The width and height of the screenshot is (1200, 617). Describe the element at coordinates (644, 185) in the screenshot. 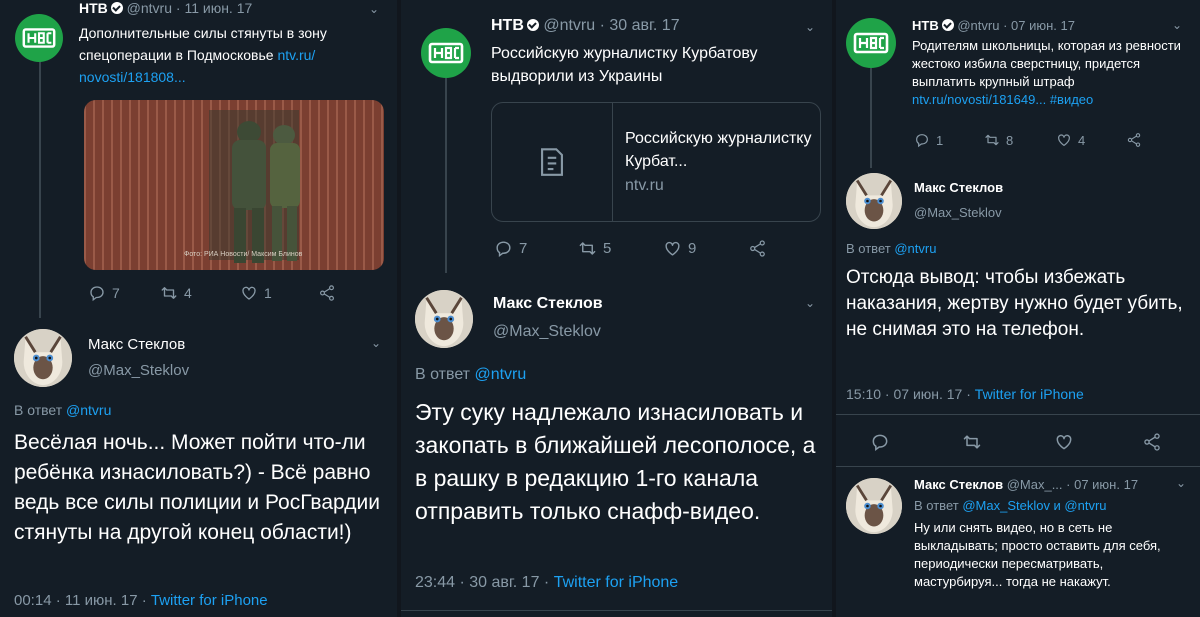

I see `card-domain: ntv.ru` at that location.